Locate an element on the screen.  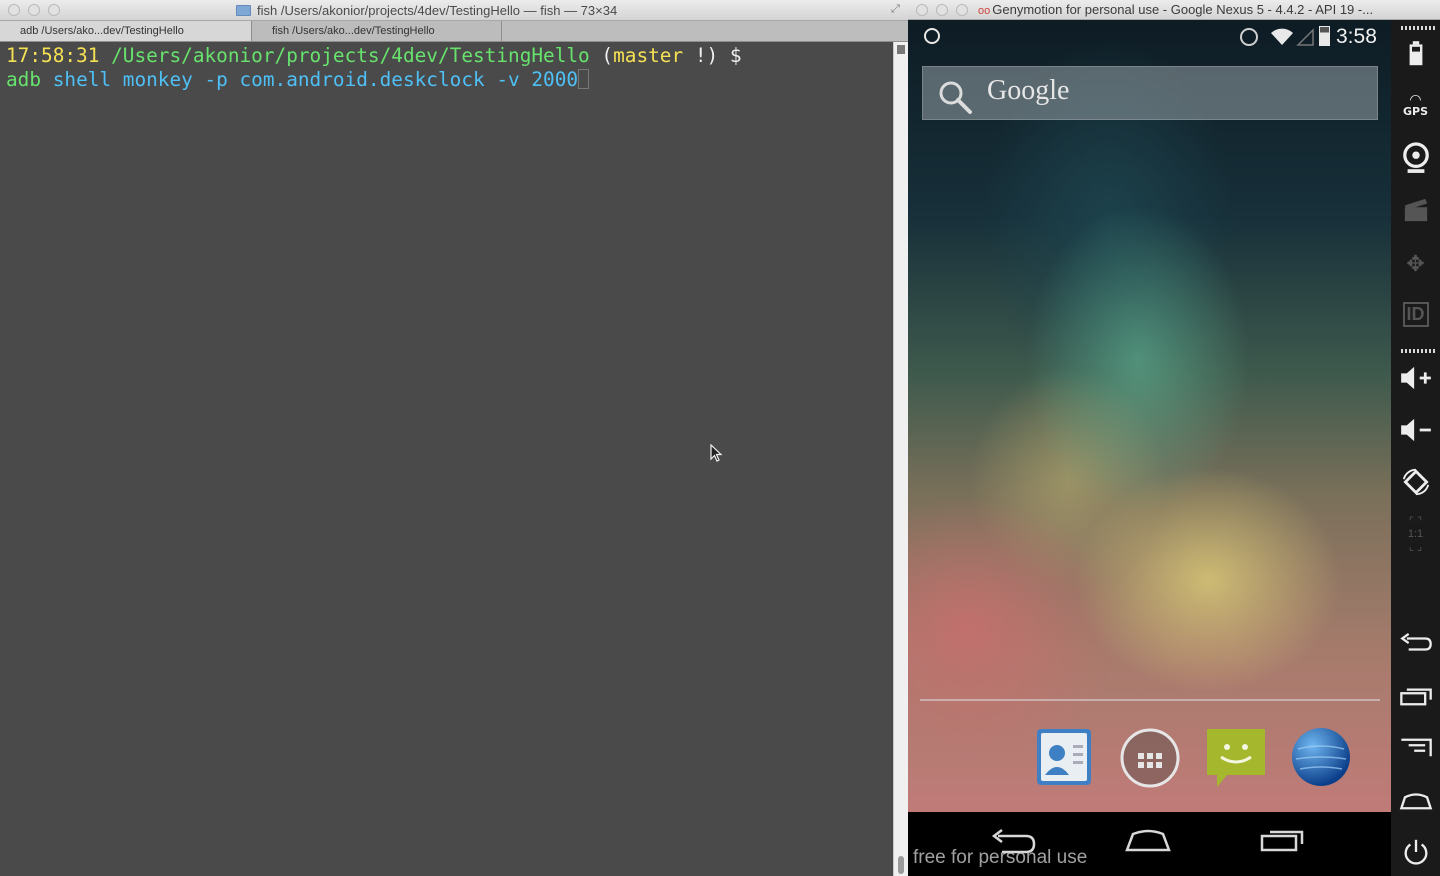
status-bar: 3:58 is located at coordinates (1149, 37).